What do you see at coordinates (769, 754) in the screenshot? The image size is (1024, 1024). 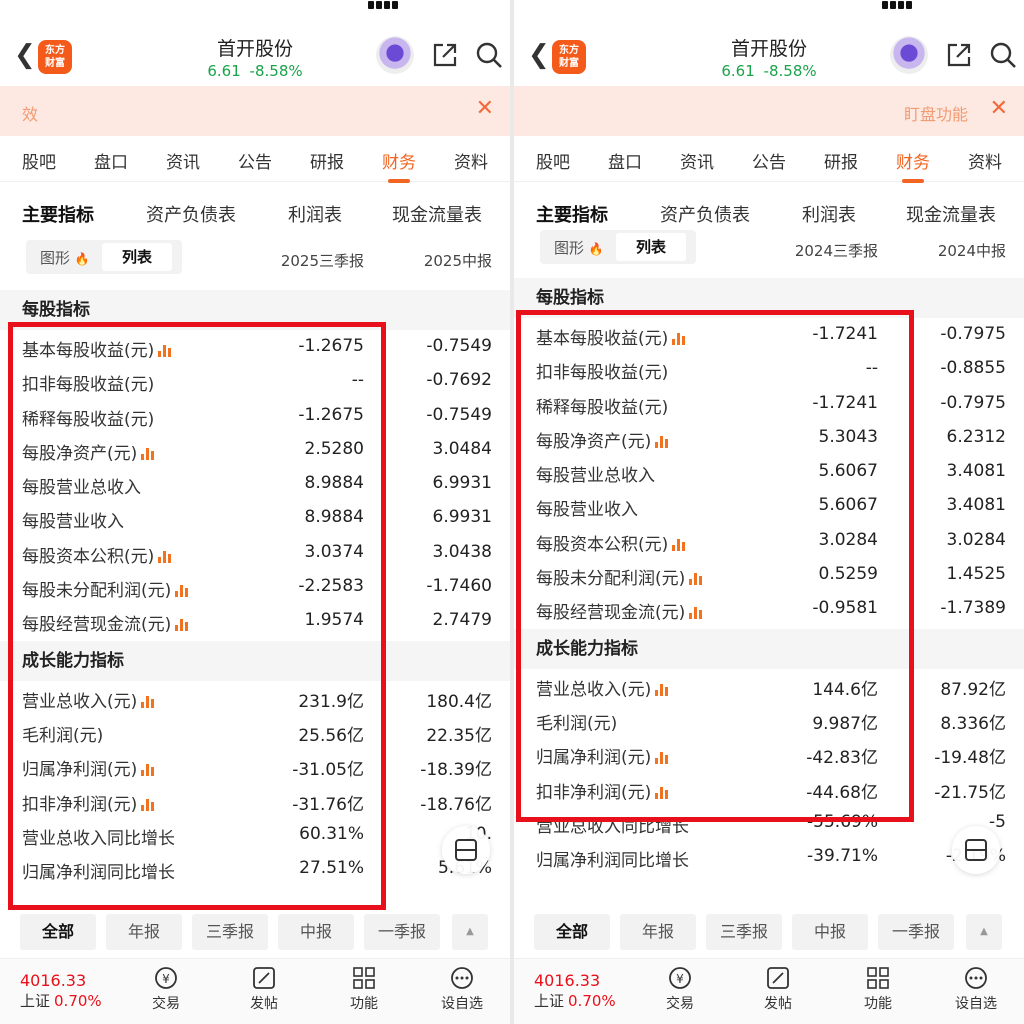 I see `table-row: 归属净利润(元) -42.83亿 -19.48亿` at bounding box center [769, 754].